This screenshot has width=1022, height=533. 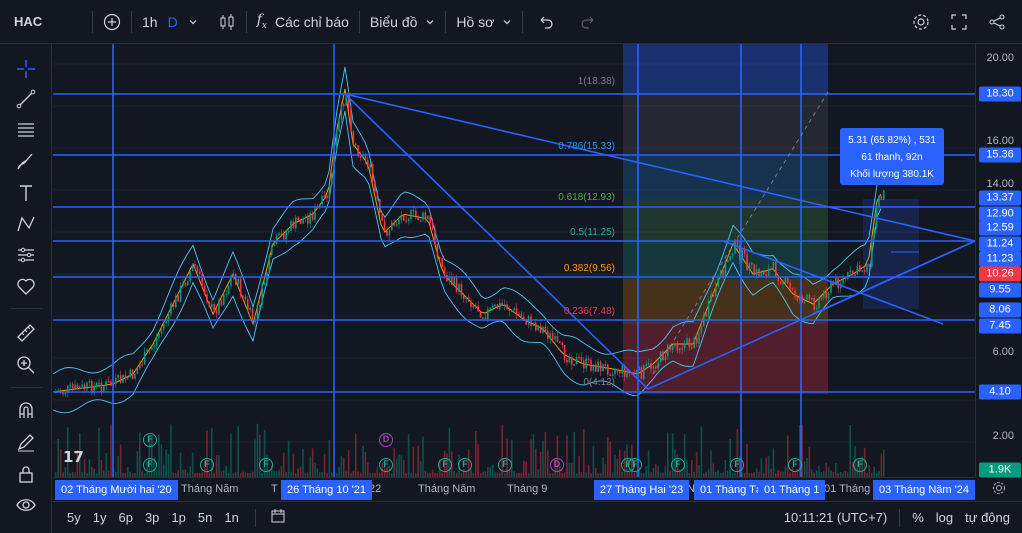 What do you see at coordinates (26, 411) in the screenshot?
I see `magnet-tool` at bounding box center [26, 411].